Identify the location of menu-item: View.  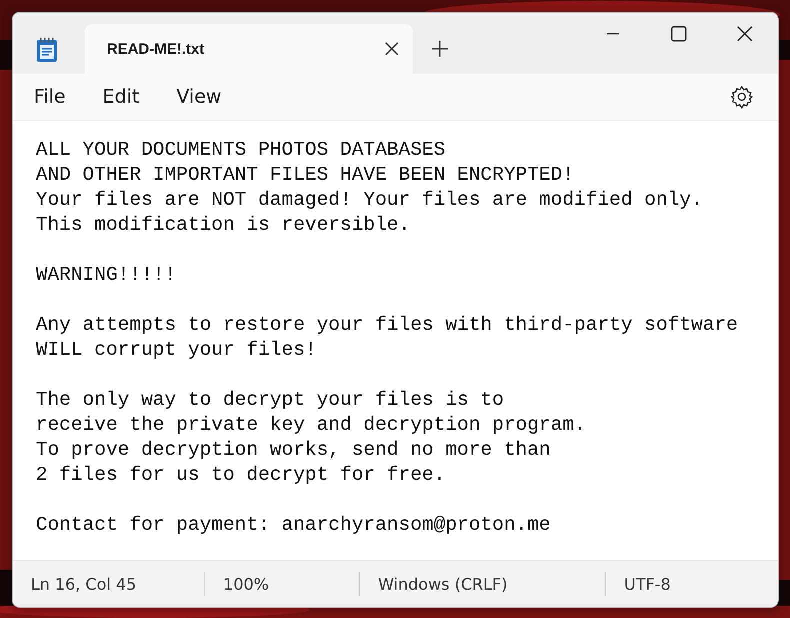
(199, 97).